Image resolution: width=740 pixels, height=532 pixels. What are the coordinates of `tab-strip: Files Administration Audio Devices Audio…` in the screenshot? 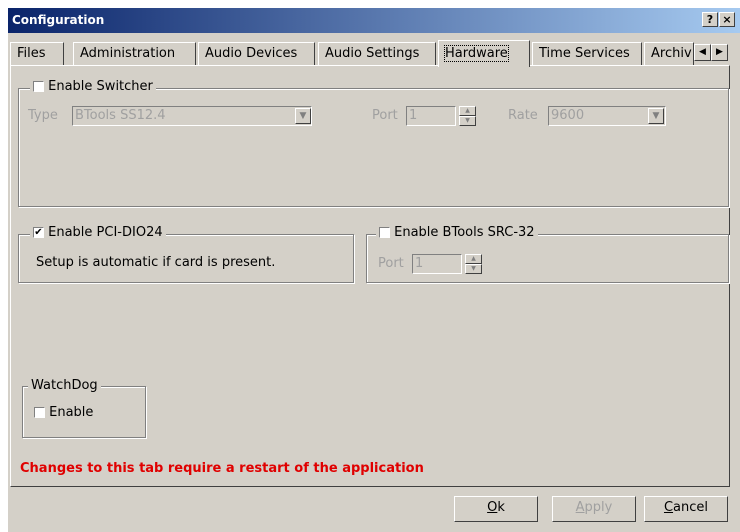 It's located at (369, 53).